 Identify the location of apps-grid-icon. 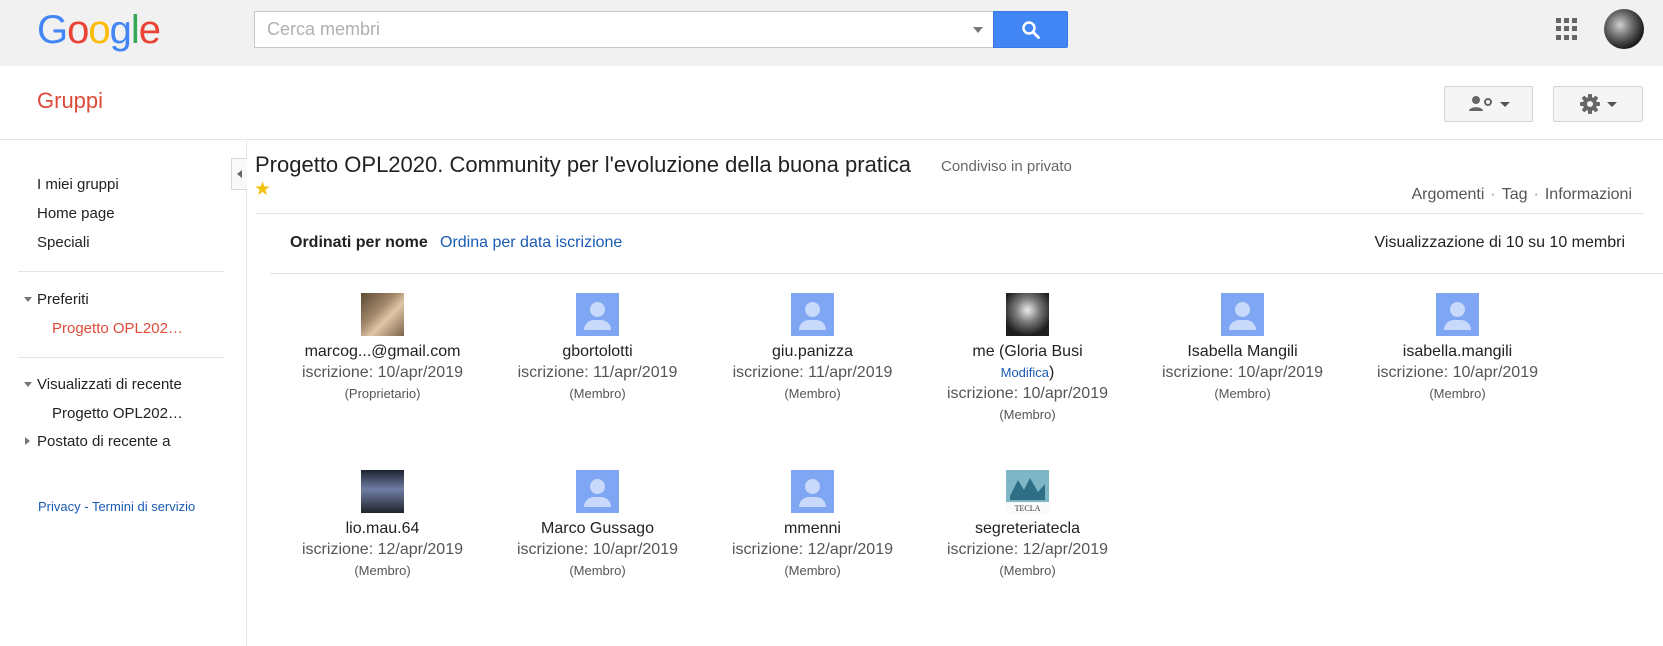
(1567, 29).